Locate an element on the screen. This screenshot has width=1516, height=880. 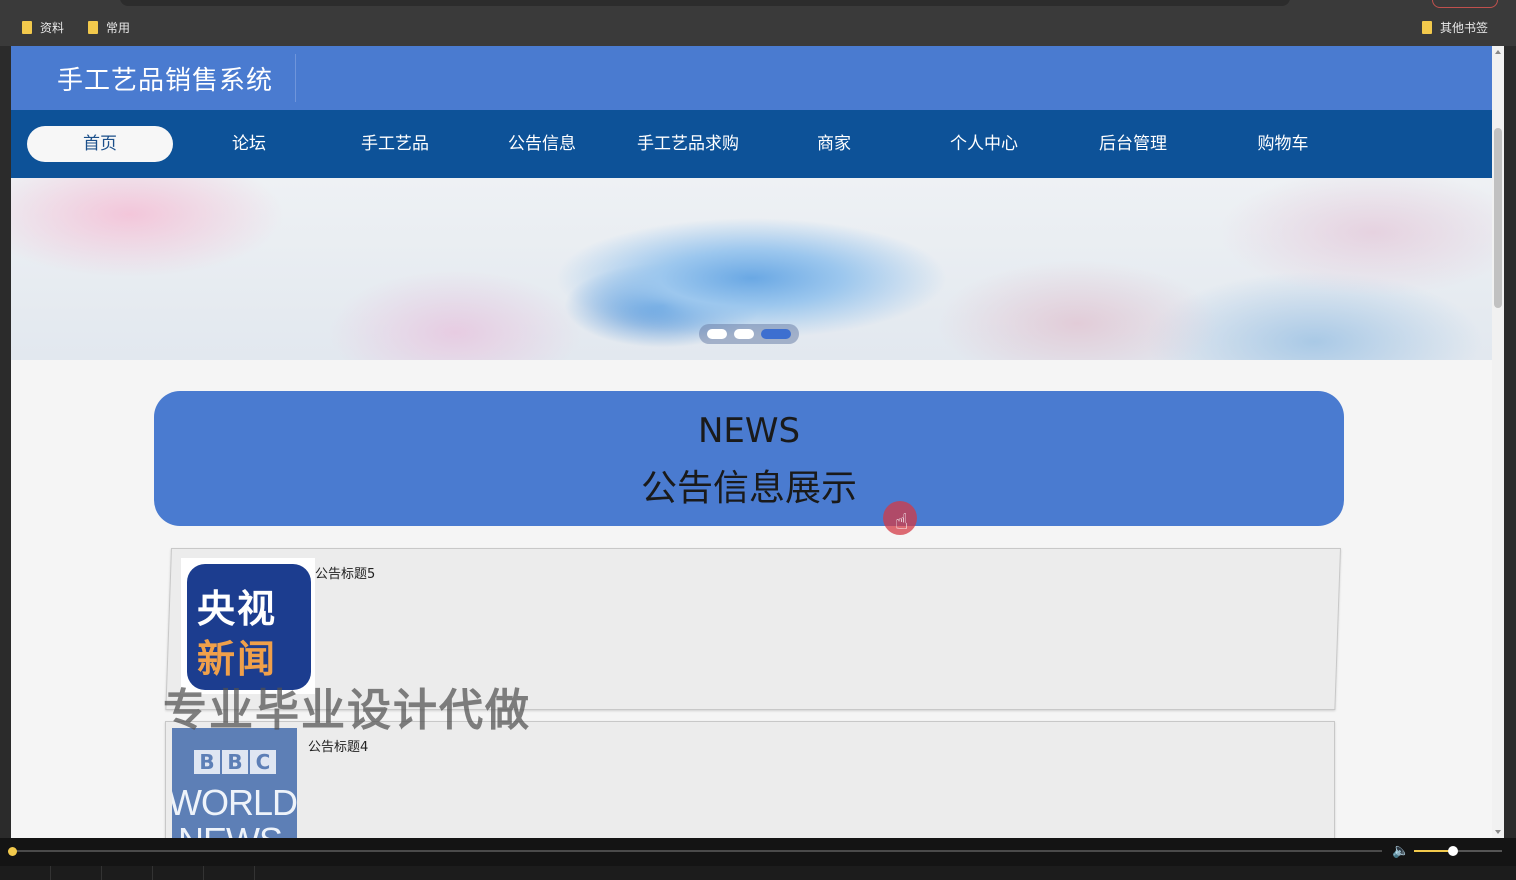
browser-toolbar is located at coordinates (758, 5).